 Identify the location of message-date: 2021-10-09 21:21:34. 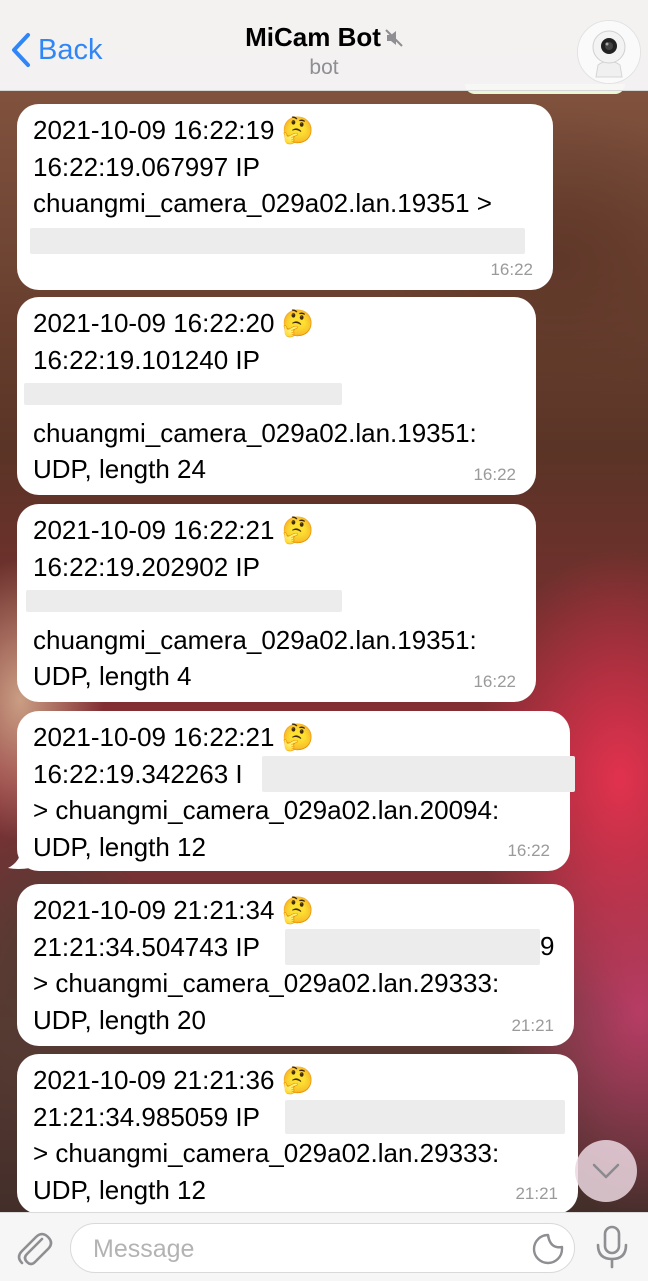
(154, 910).